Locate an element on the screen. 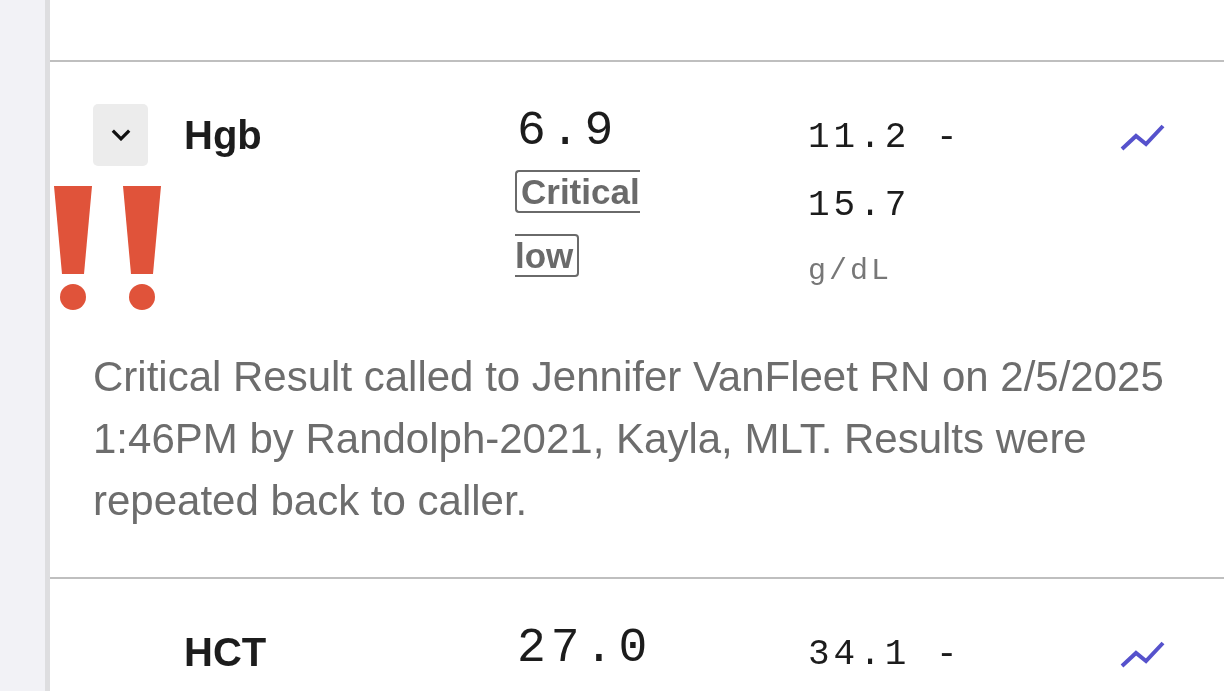  test-name: HCT is located at coordinates (226, 652).